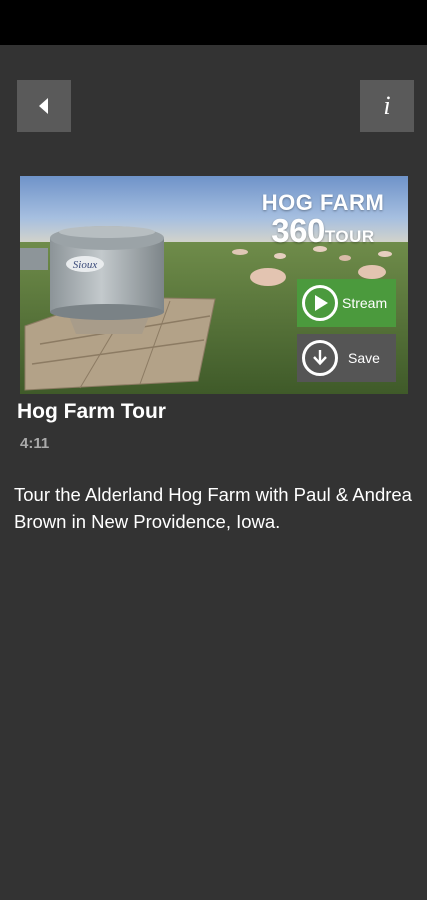 This screenshot has height=900, width=427. What do you see at coordinates (323, 202) in the screenshot?
I see `brand-line-1: HOG FARM` at bounding box center [323, 202].